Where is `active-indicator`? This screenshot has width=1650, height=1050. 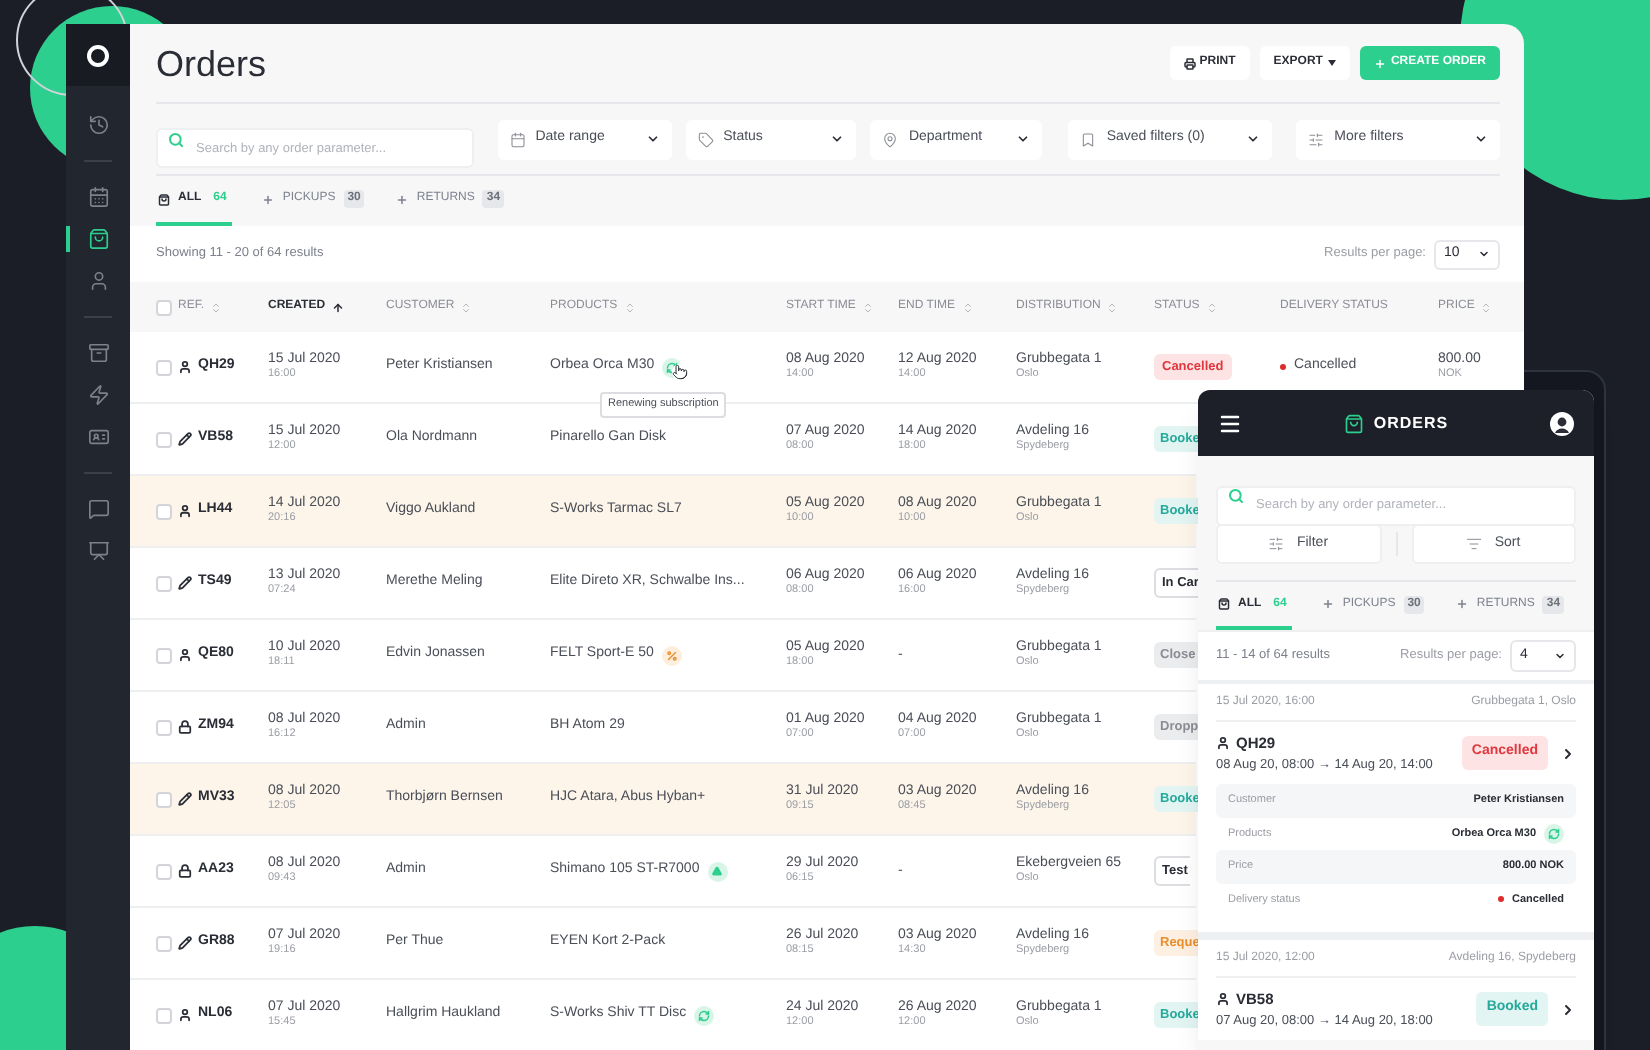
active-indicator is located at coordinates (68, 239).